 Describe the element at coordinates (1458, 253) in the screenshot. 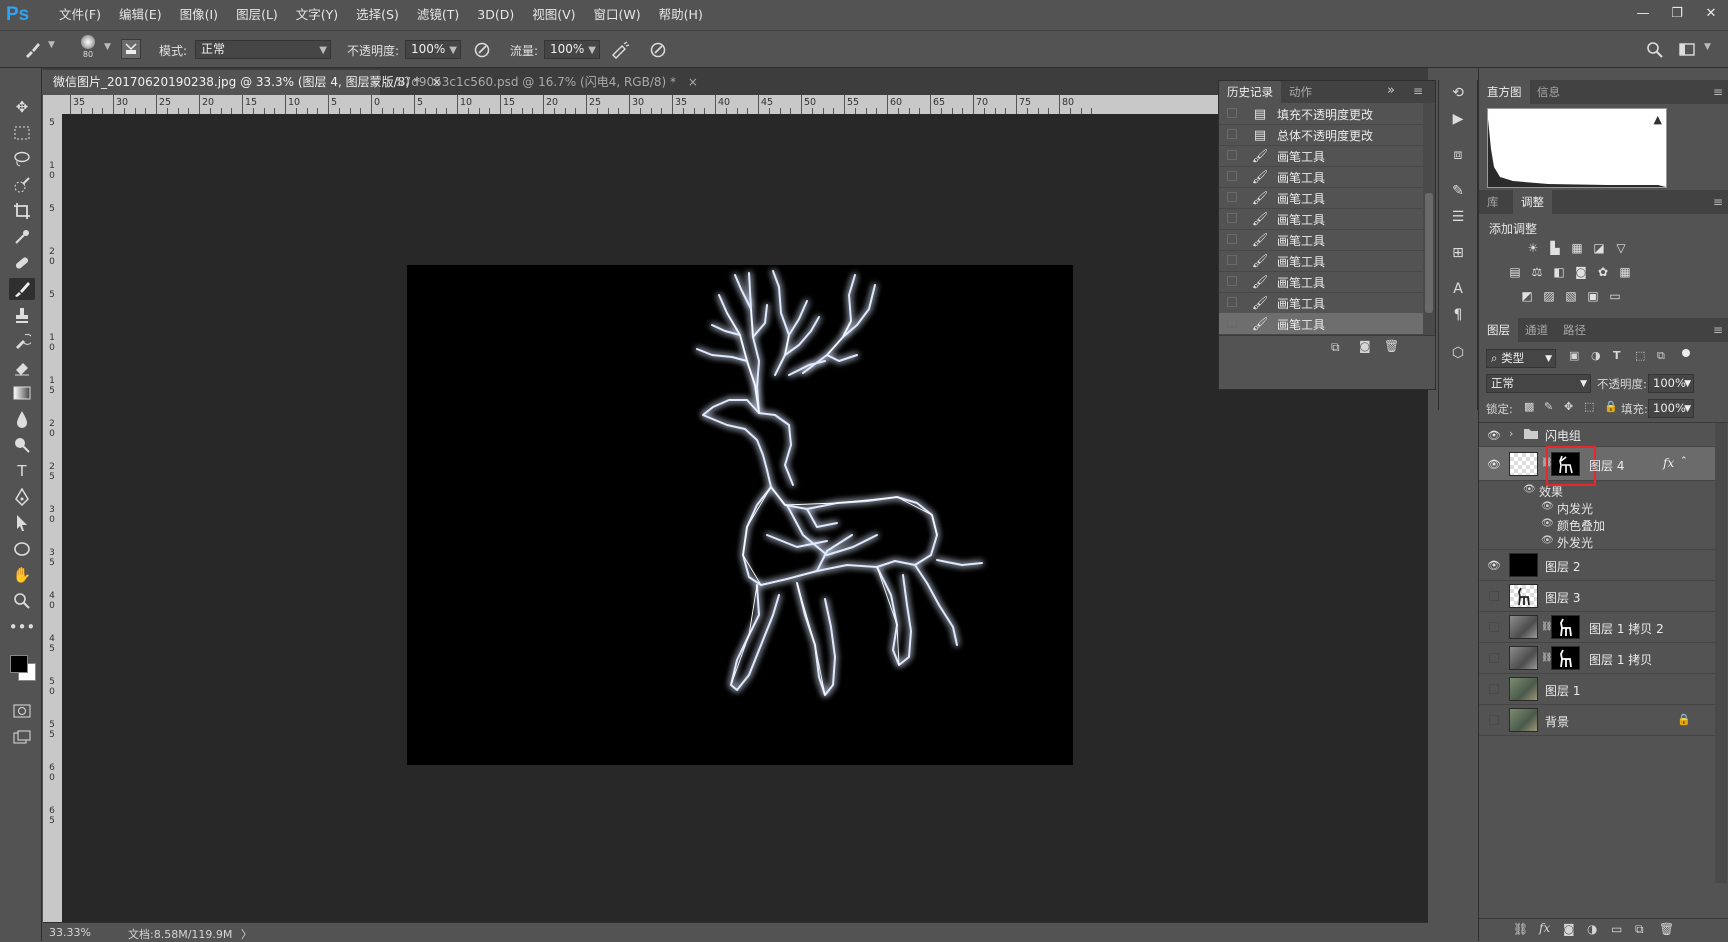

I see `clone-source-icon: ⊞` at that location.